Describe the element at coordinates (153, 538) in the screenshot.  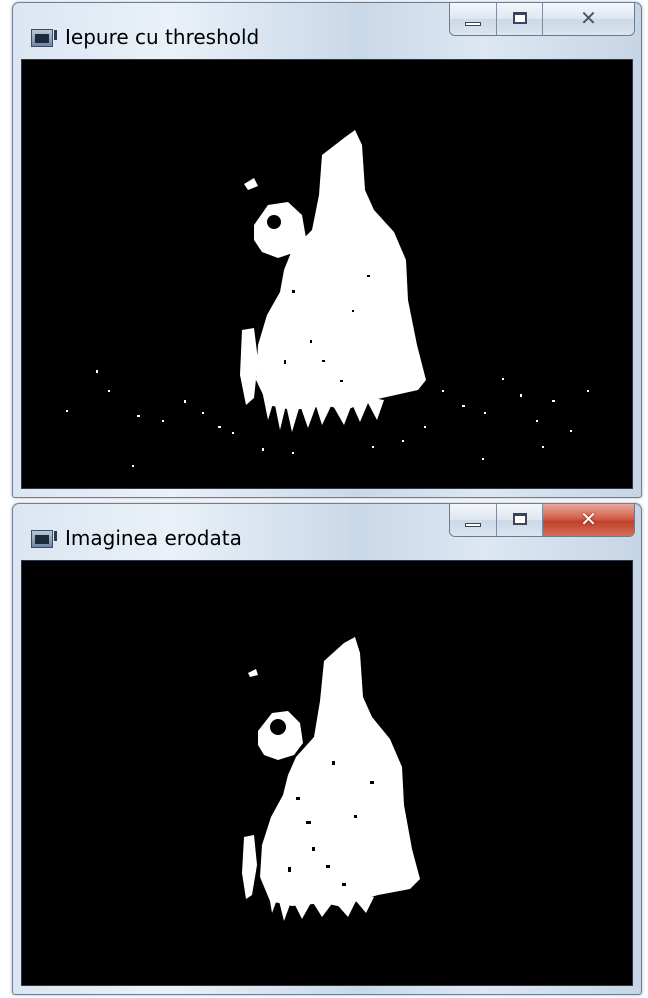
I see `window-title: Imaginea erodata` at that location.